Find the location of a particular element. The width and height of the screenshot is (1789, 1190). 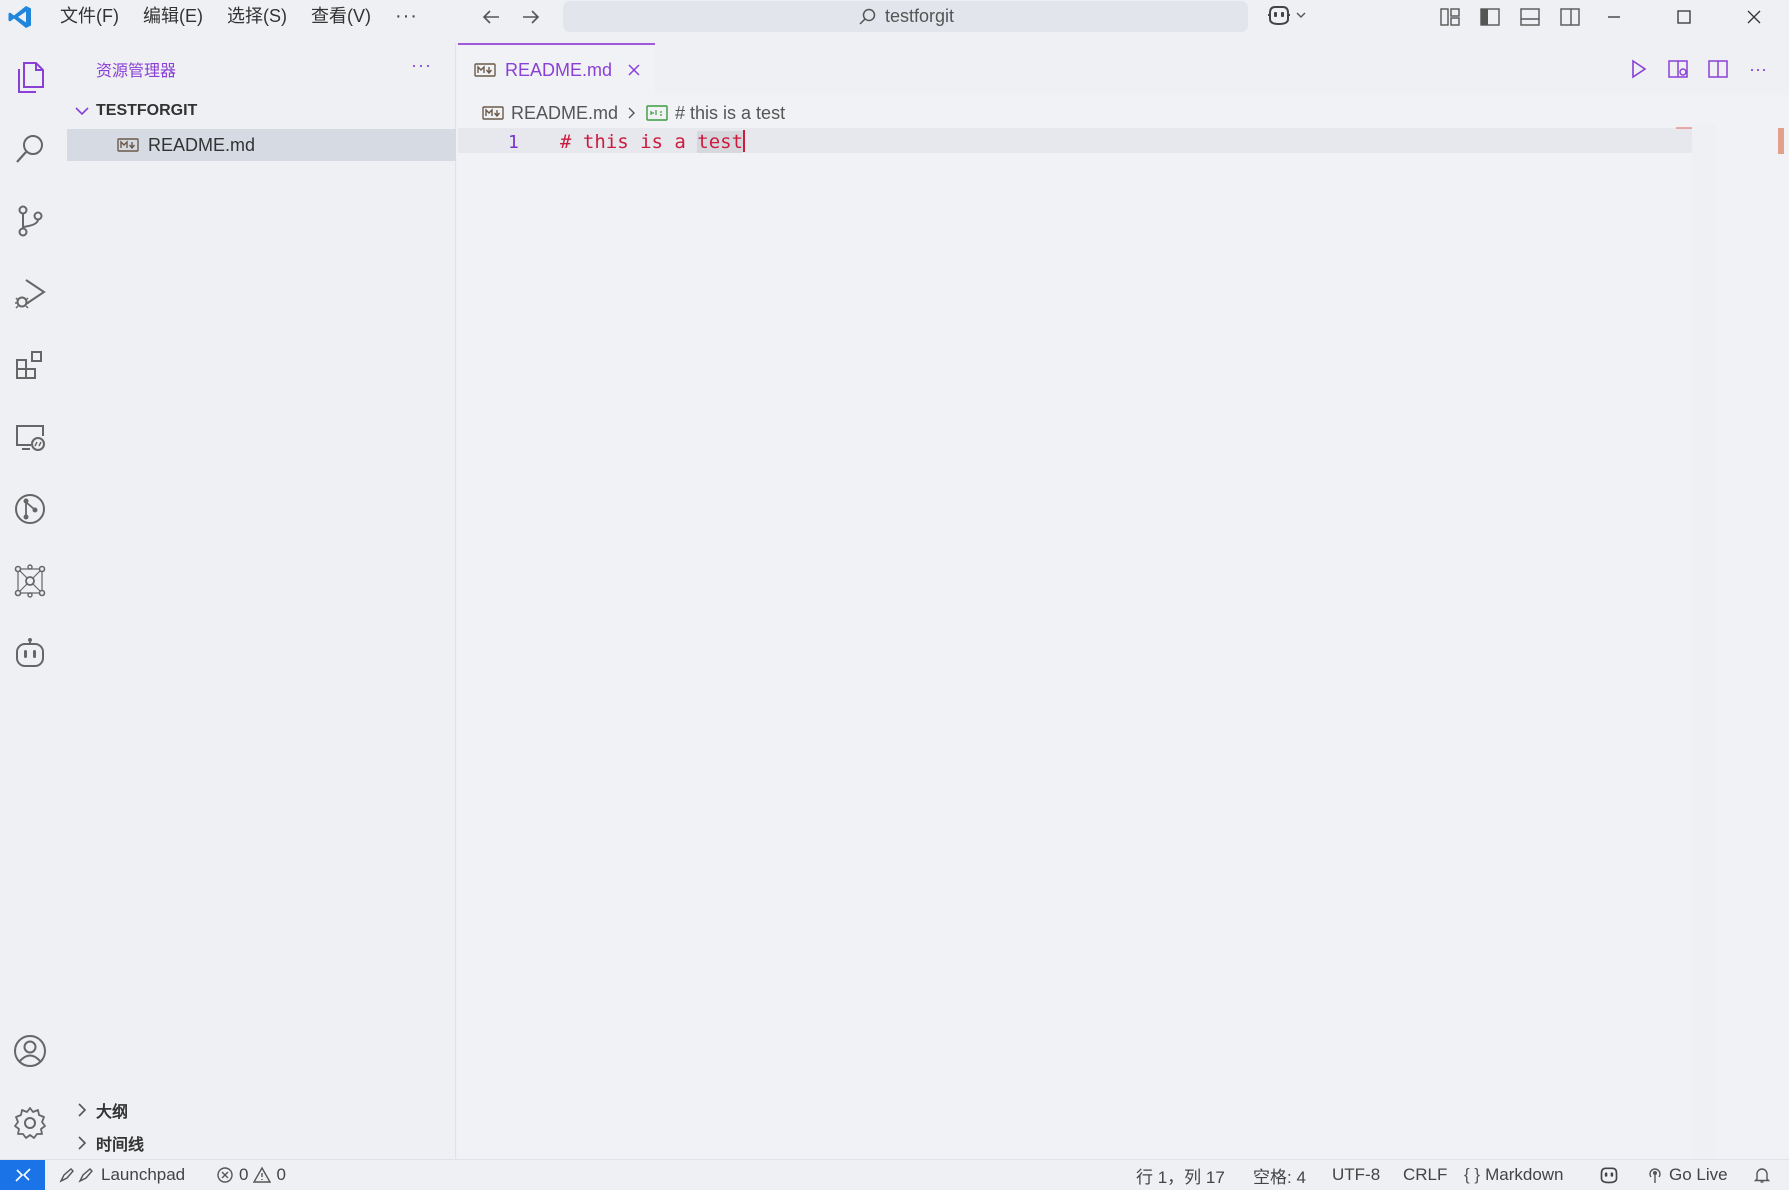

search-view-icon is located at coordinates (30, 149).